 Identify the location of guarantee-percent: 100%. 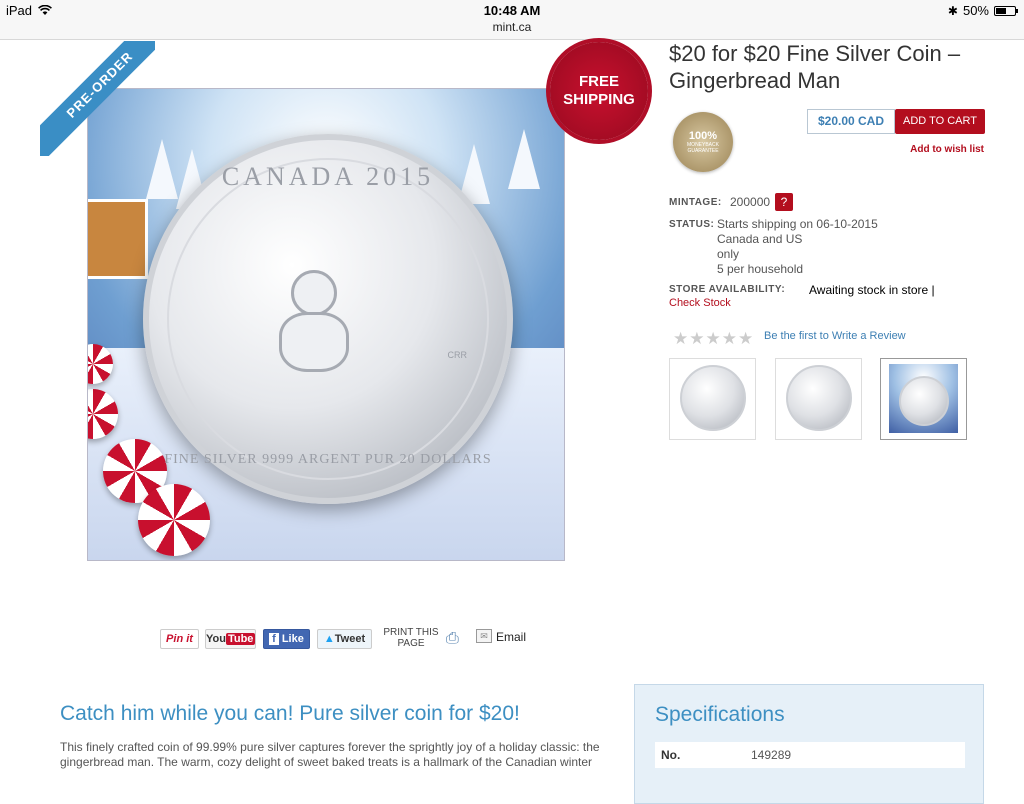
(703, 136).